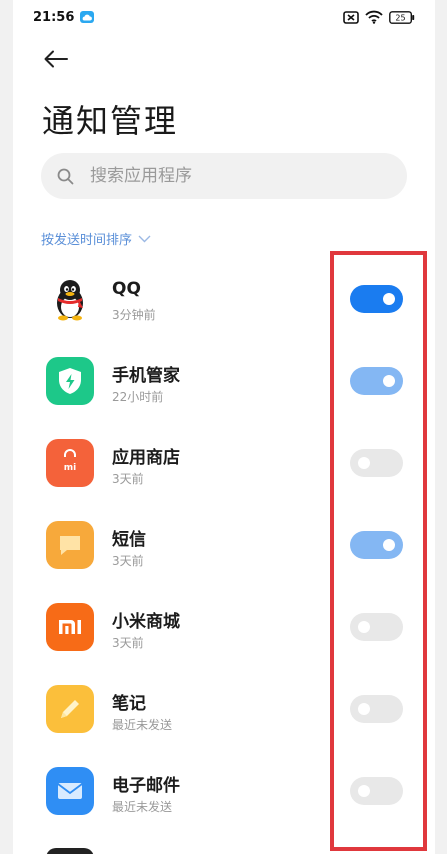  I want to click on list-item: 手机管家 22小时前, so click(223, 381).